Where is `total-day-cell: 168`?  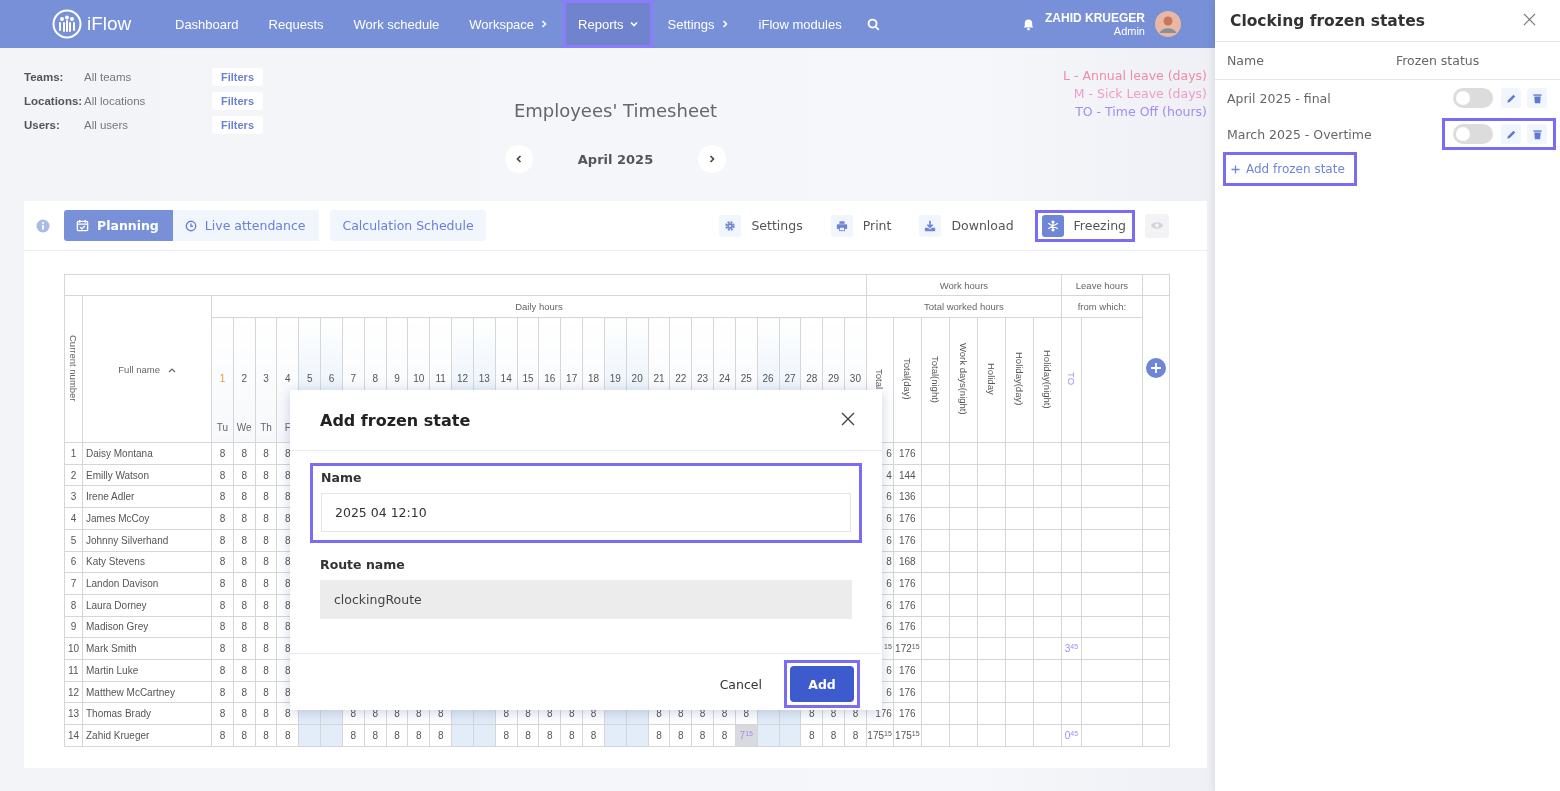
total-day-cell: 168 is located at coordinates (907, 562).